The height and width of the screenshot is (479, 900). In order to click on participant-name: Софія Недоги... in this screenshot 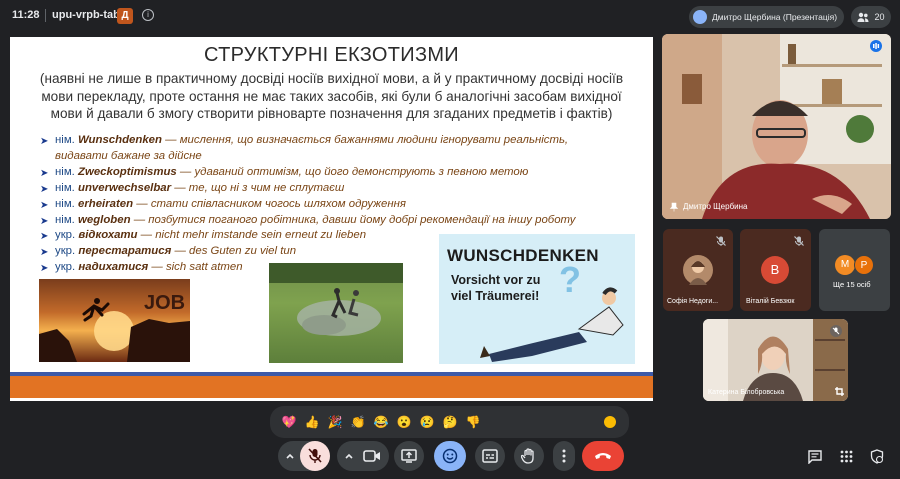, I will do `click(693, 301)`.